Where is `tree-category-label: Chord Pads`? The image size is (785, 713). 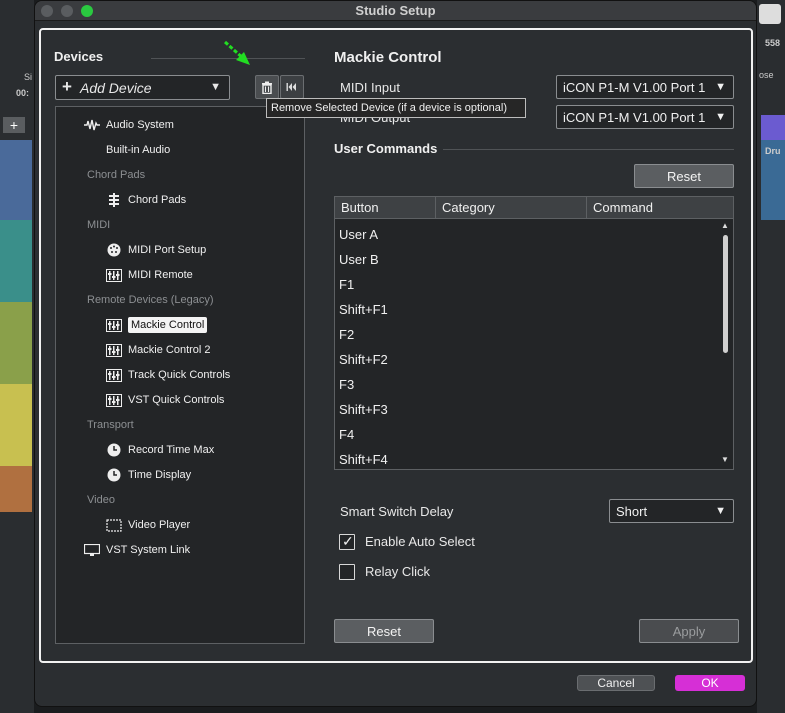
tree-category-label: Chord Pads is located at coordinates (116, 175).